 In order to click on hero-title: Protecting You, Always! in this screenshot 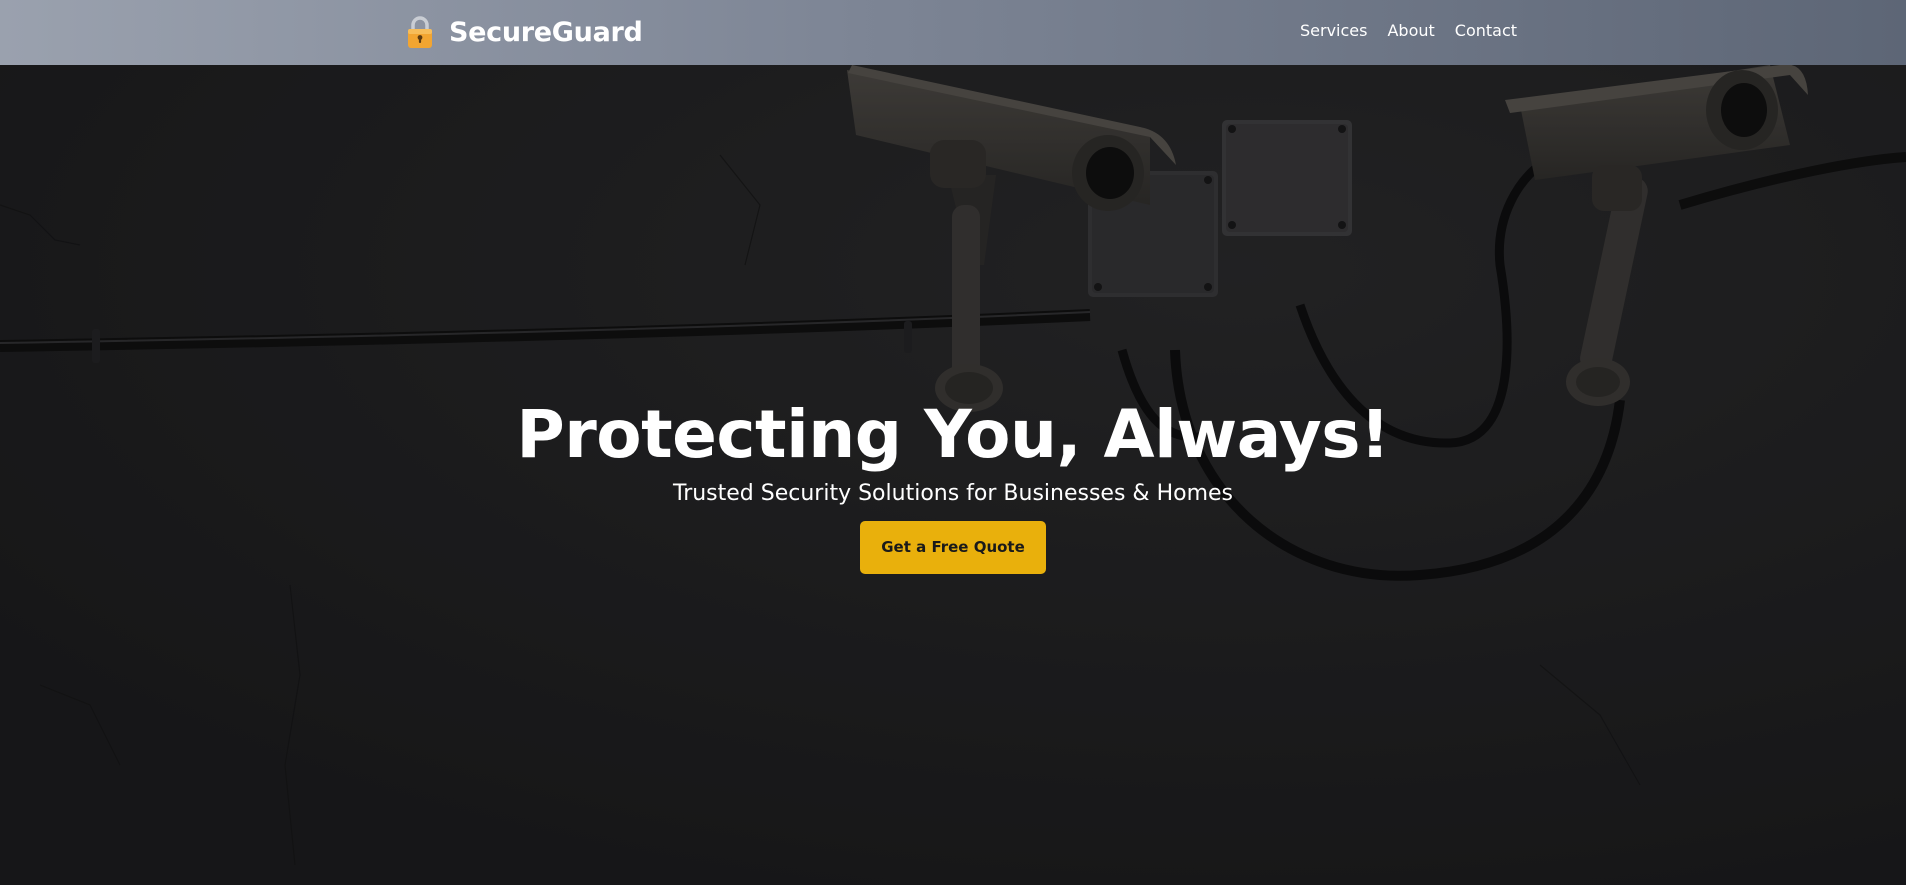, I will do `click(953, 434)`.